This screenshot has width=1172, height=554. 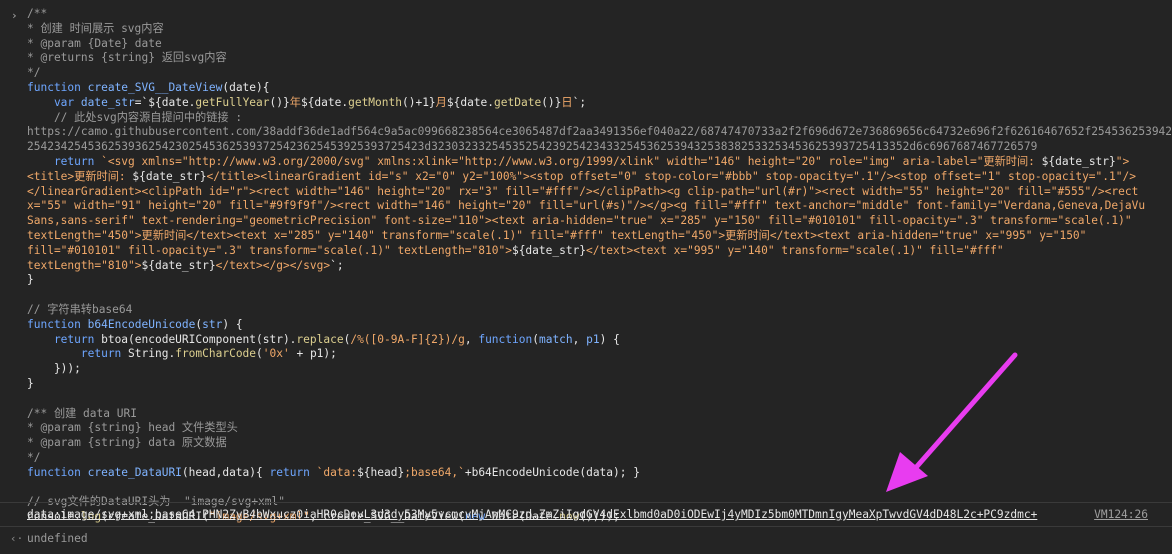 What do you see at coordinates (599, 414) in the screenshot?
I see `code-line: /** 创建 data URI` at bounding box center [599, 414].